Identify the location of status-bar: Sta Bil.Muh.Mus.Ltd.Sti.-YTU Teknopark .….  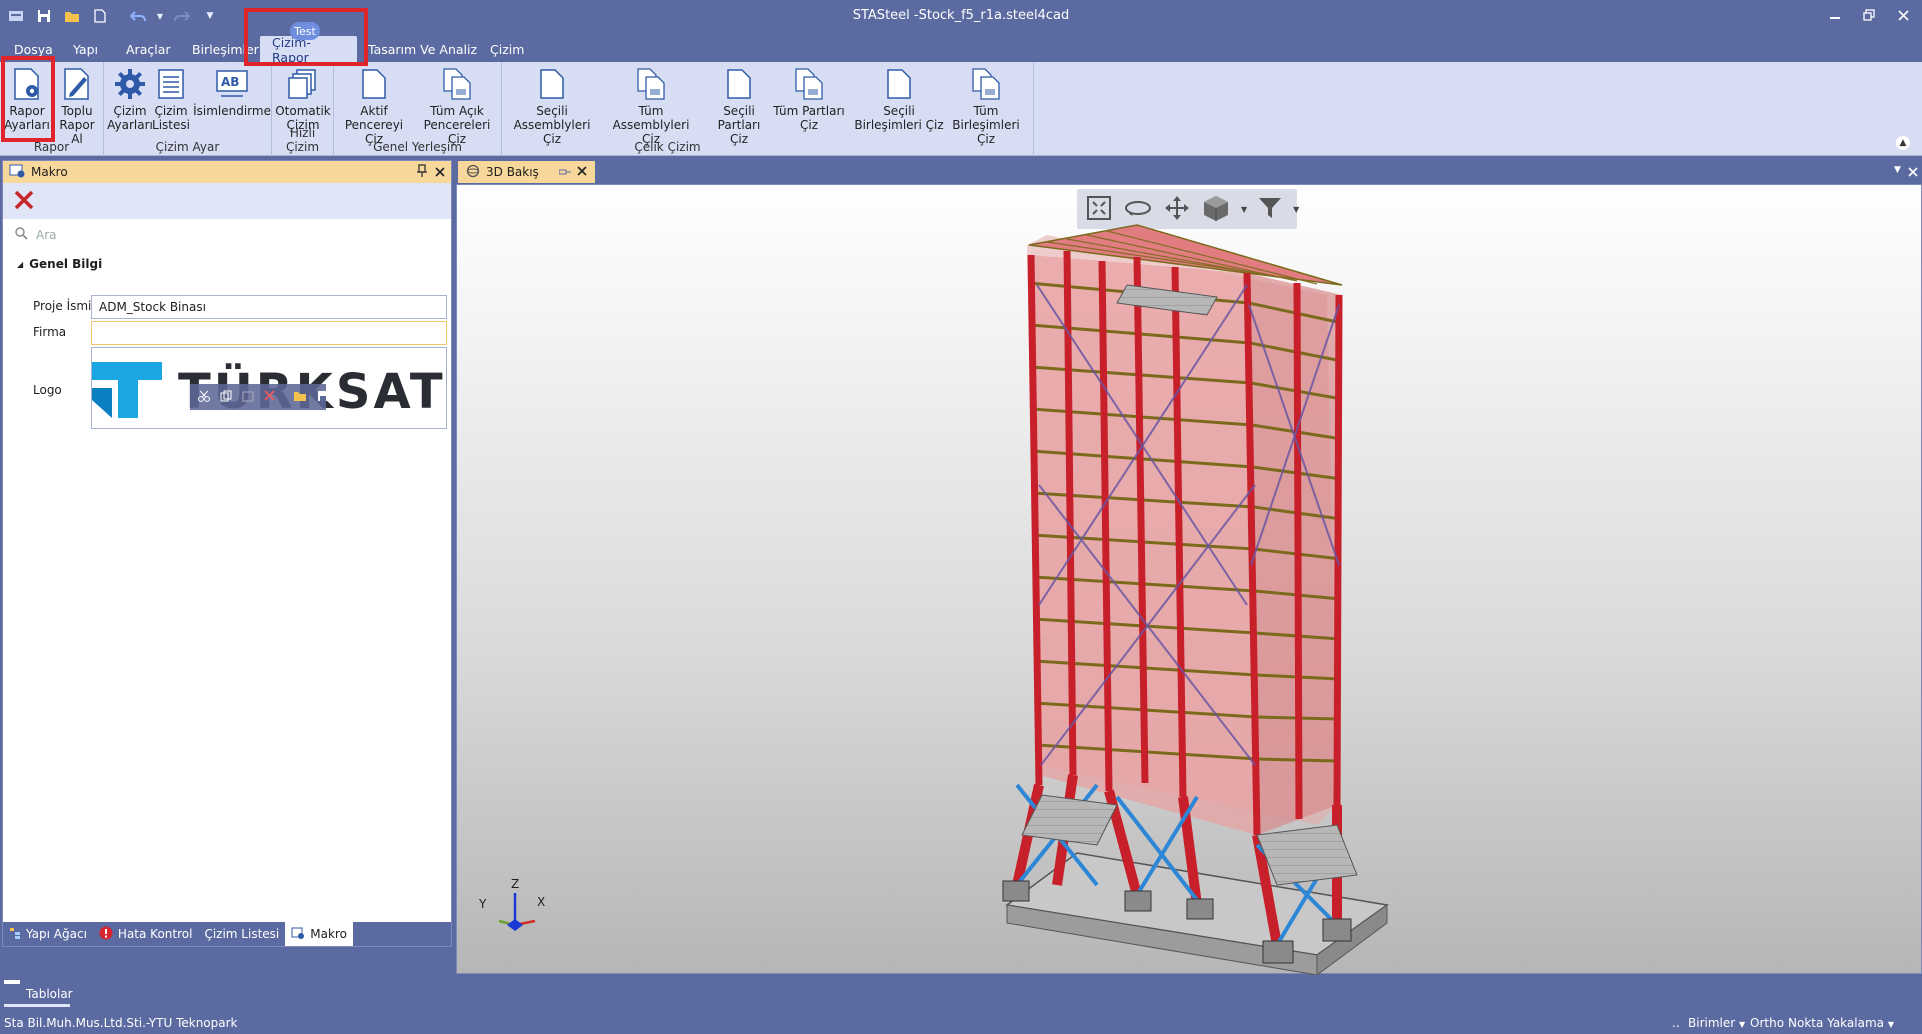
(961, 1024).